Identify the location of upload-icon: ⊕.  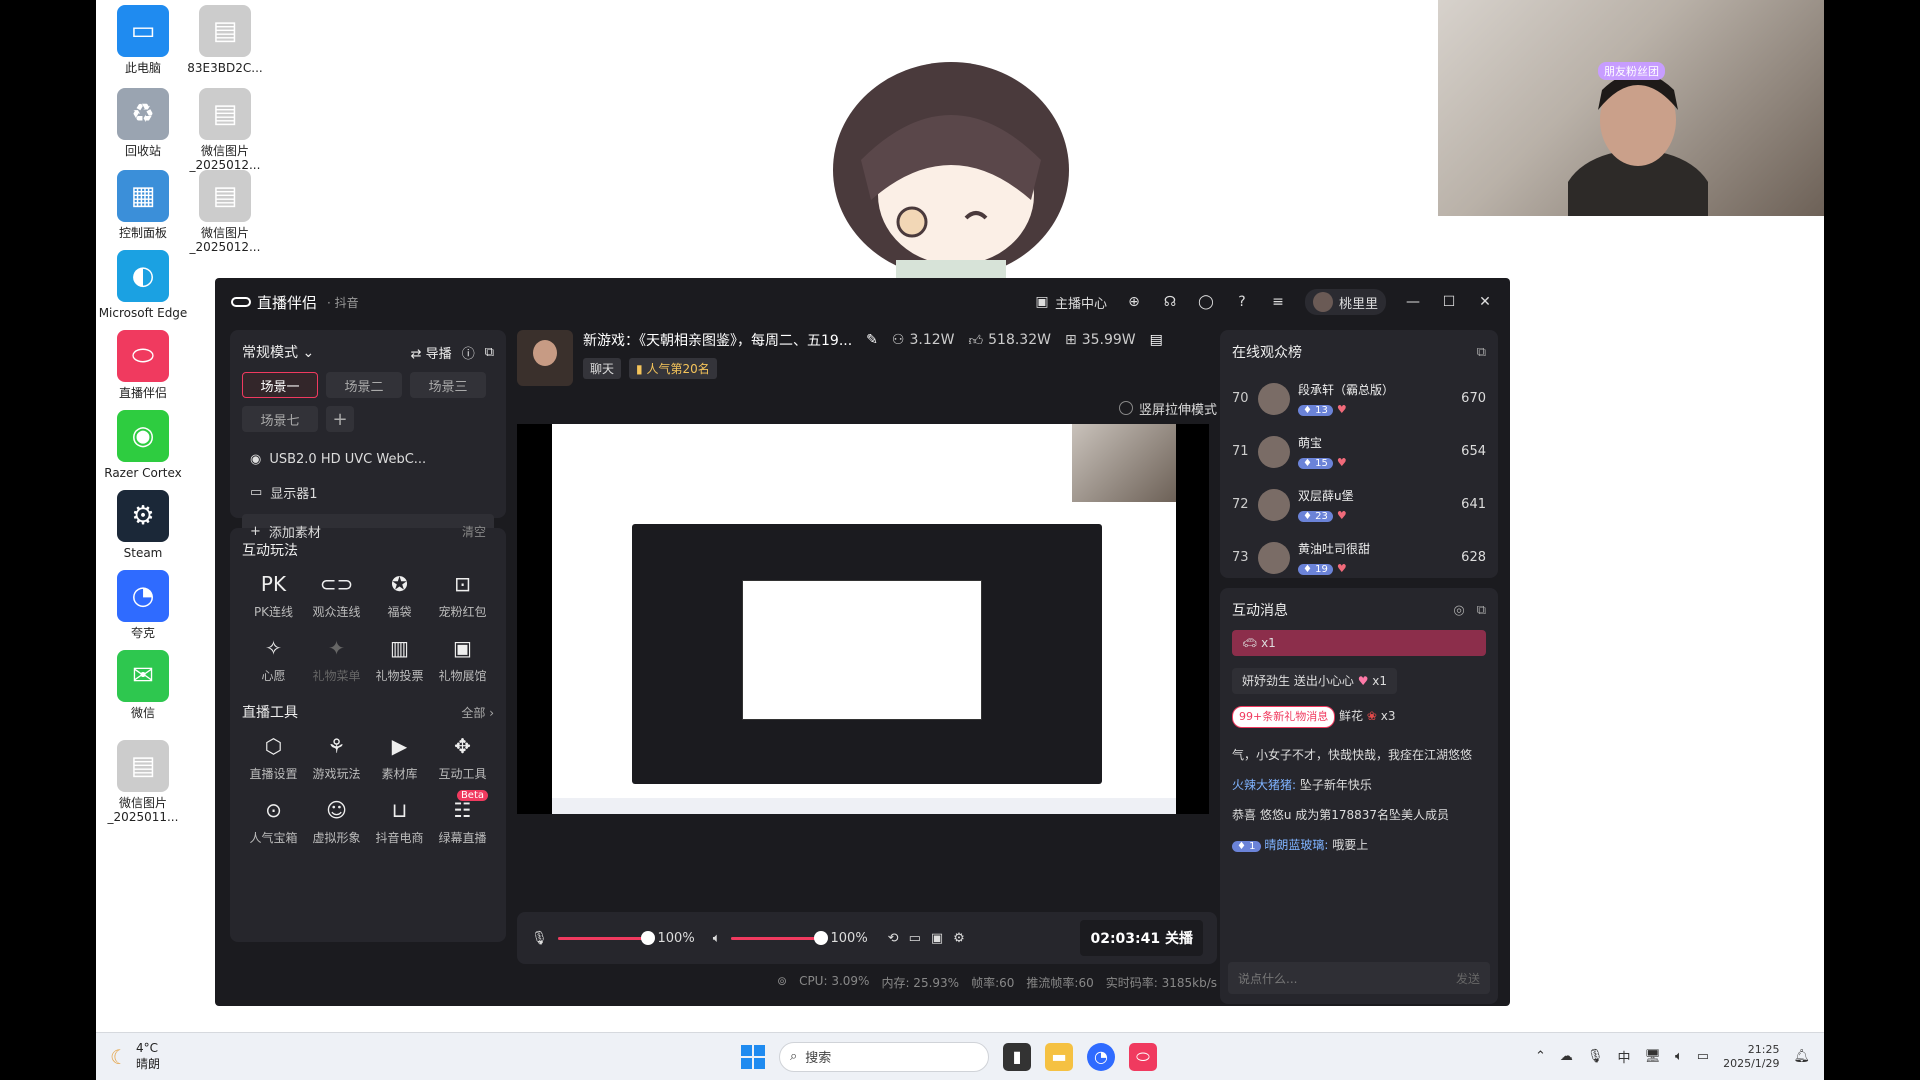
(1134, 302).